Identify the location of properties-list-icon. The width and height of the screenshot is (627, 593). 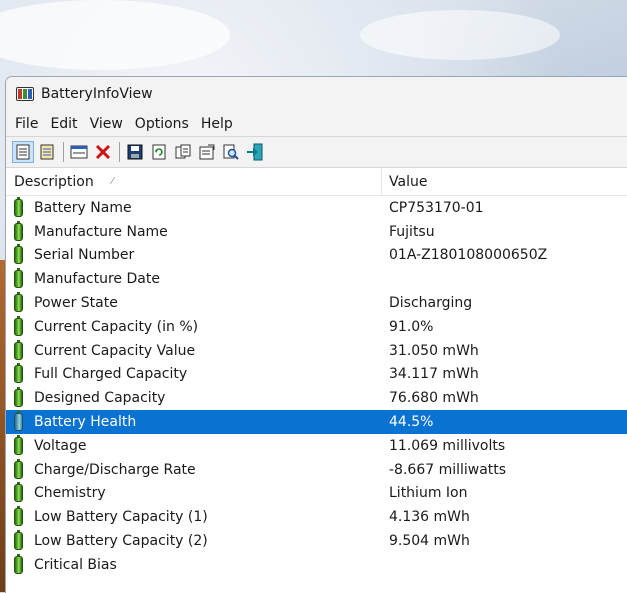
(47, 152).